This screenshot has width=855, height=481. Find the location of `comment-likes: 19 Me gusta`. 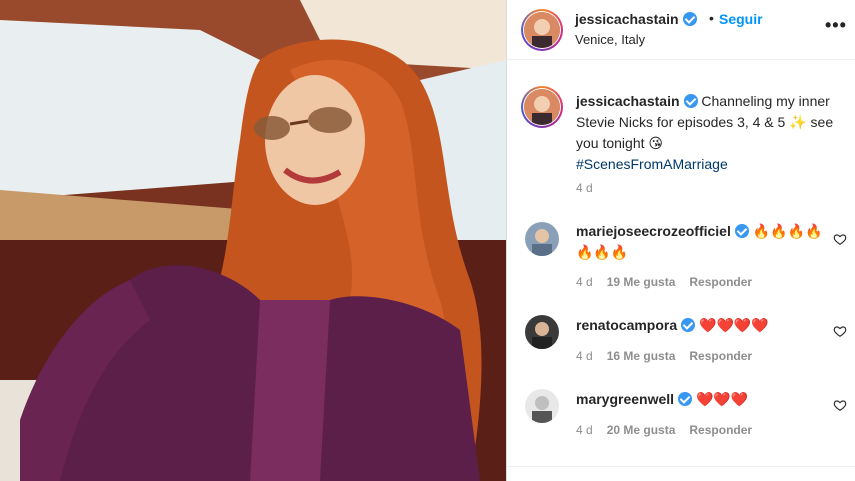

comment-likes: 19 Me gusta is located at coordinates (641, 282).